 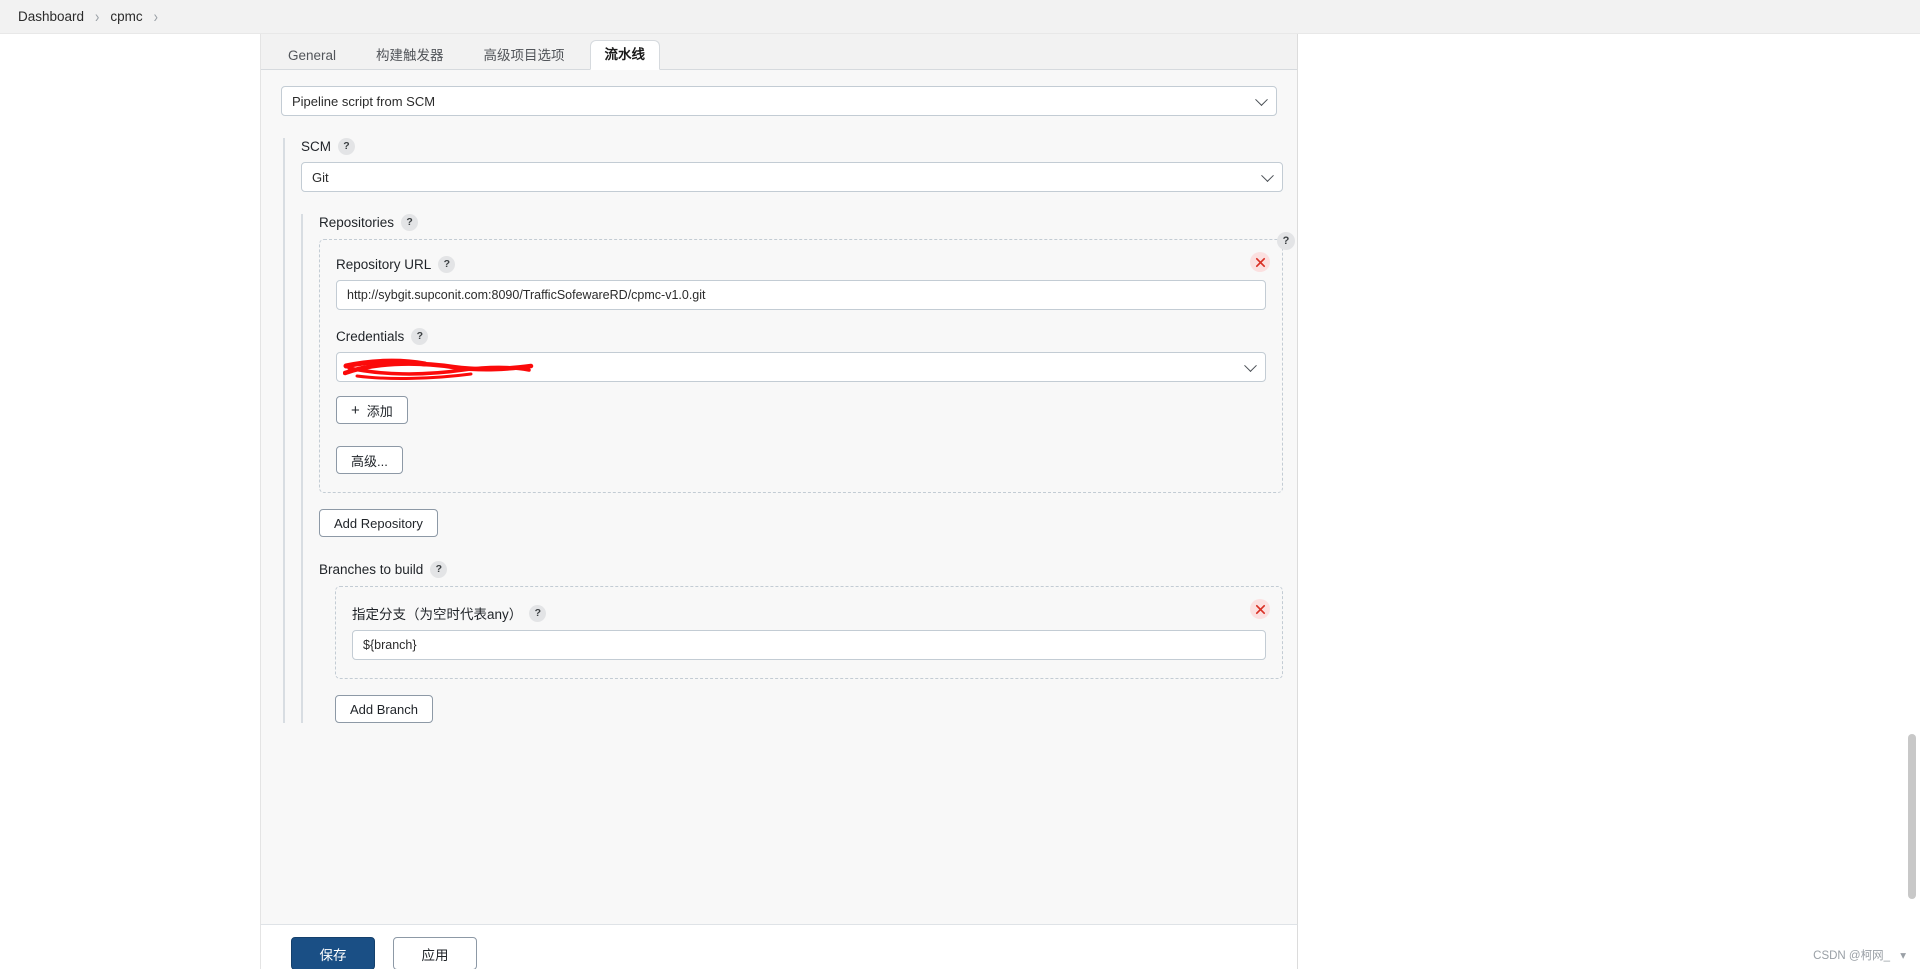 What do you see at coordinates (316, 146) in the screenshot?
I see `scm-label: SCM` at bounding box center [316, 146].